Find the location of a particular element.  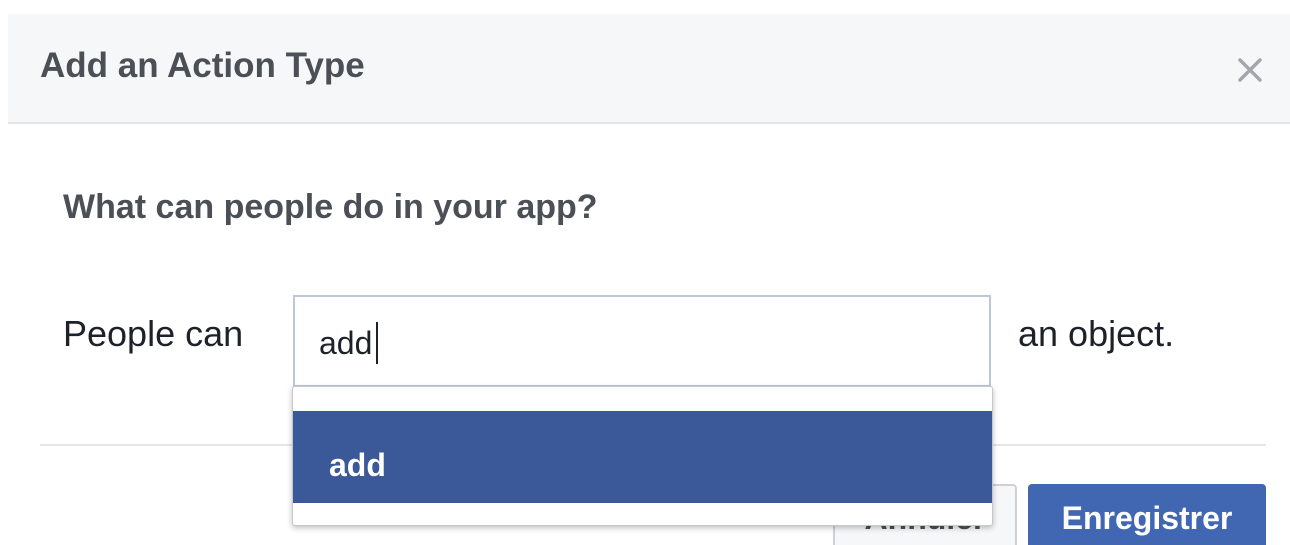

autocomplete-dropdown: add is located at coordinates (642, 456).